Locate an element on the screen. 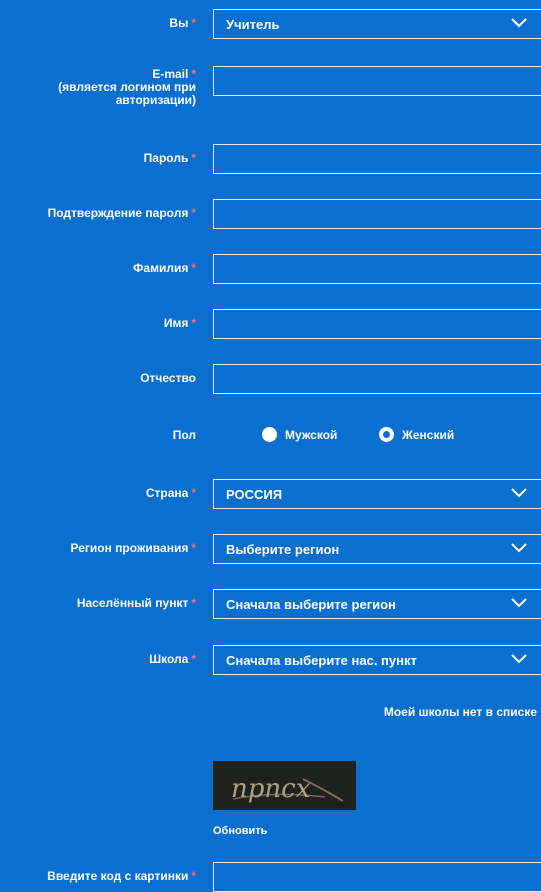 The width and height of the screenshot is (541, 892). last-name-input is located at coordinates (377, 269).